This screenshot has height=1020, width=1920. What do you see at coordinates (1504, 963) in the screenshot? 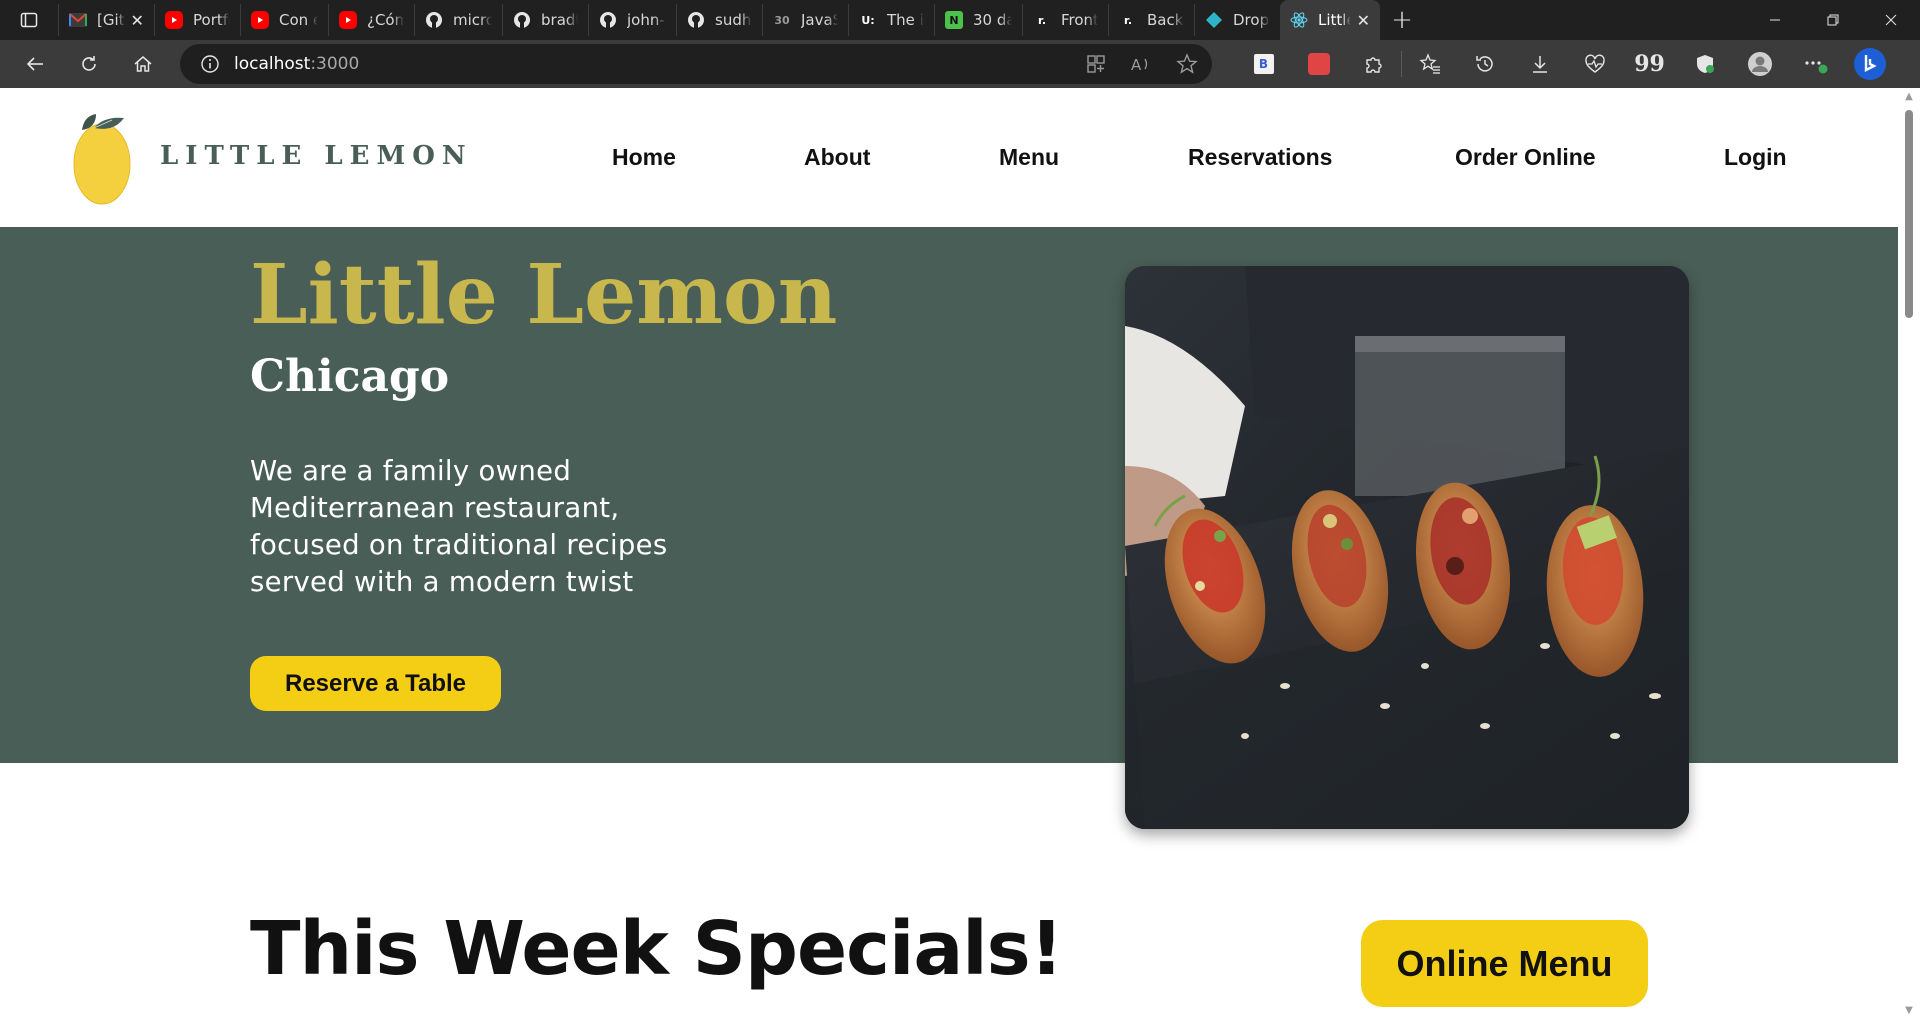
I see `online-menu-button: Online Menu` at bounding box center [1504, 963].